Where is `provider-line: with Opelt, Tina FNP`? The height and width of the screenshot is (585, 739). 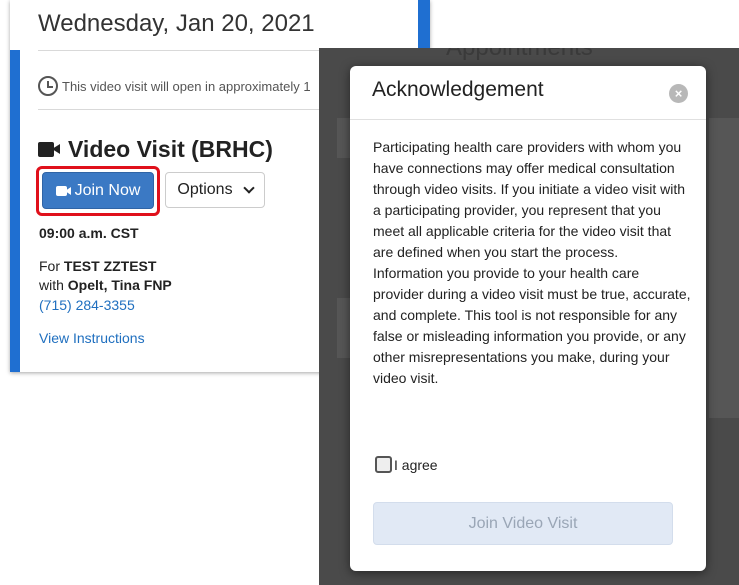 provider-line: with Opelt, Tina FNP is located at coordinates (105, 285).